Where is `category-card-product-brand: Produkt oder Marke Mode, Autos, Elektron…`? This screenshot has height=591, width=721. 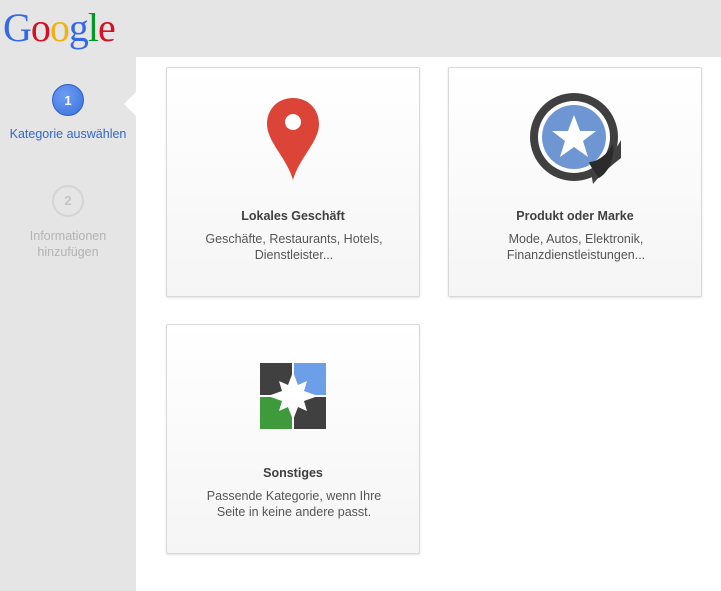
category-card-product-brand: Produkt oder Marke Mode, Autos, Elektron… is located at coordinates (575, 182).